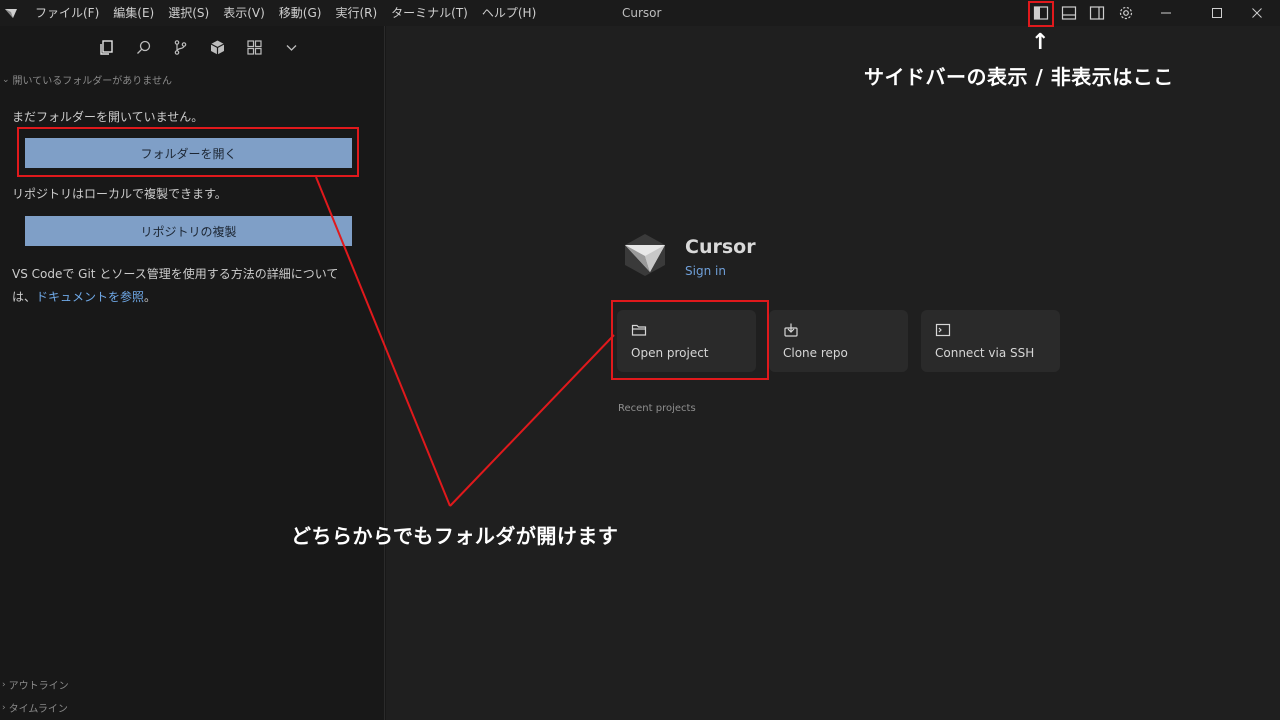 This screenshot has width=1280, height=720. I want to click on toggle-panel-button, so click(1069, 13).